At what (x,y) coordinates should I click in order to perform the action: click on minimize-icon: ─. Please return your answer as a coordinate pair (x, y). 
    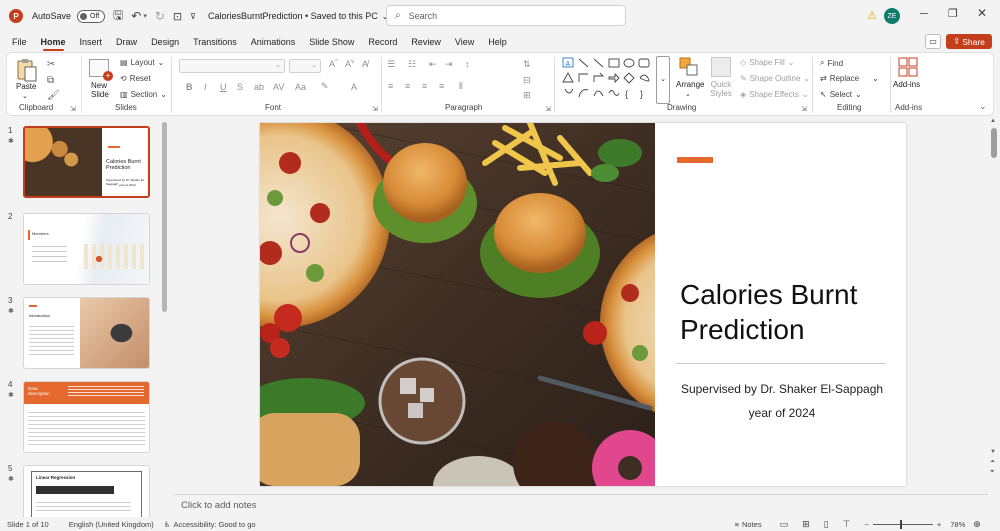
    Looking at the image, I should click on (924, 14).